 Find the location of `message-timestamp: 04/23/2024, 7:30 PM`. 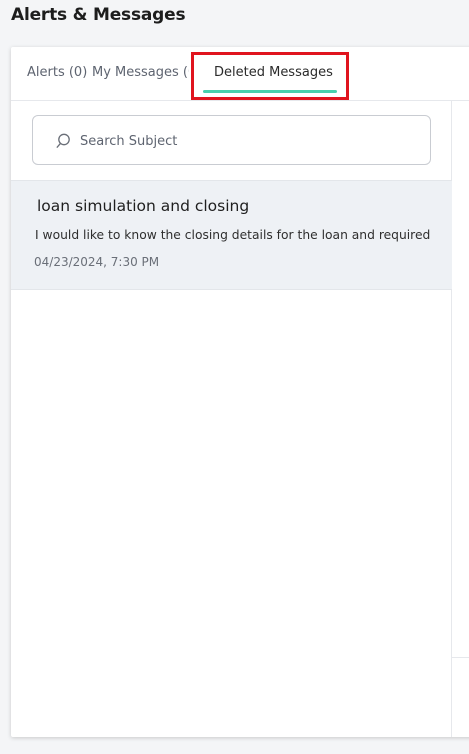

message-timestamp: 04/23/2024, 7:30 PM is located at coordinates (97, 262).